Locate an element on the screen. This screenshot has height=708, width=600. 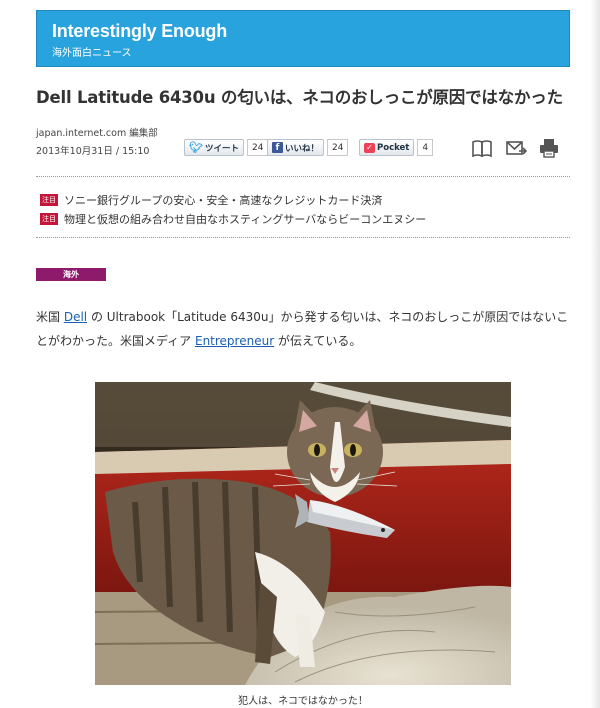
photo-caption: 犯人は、ネコではなかった！ is located at coordinates (303, 701).